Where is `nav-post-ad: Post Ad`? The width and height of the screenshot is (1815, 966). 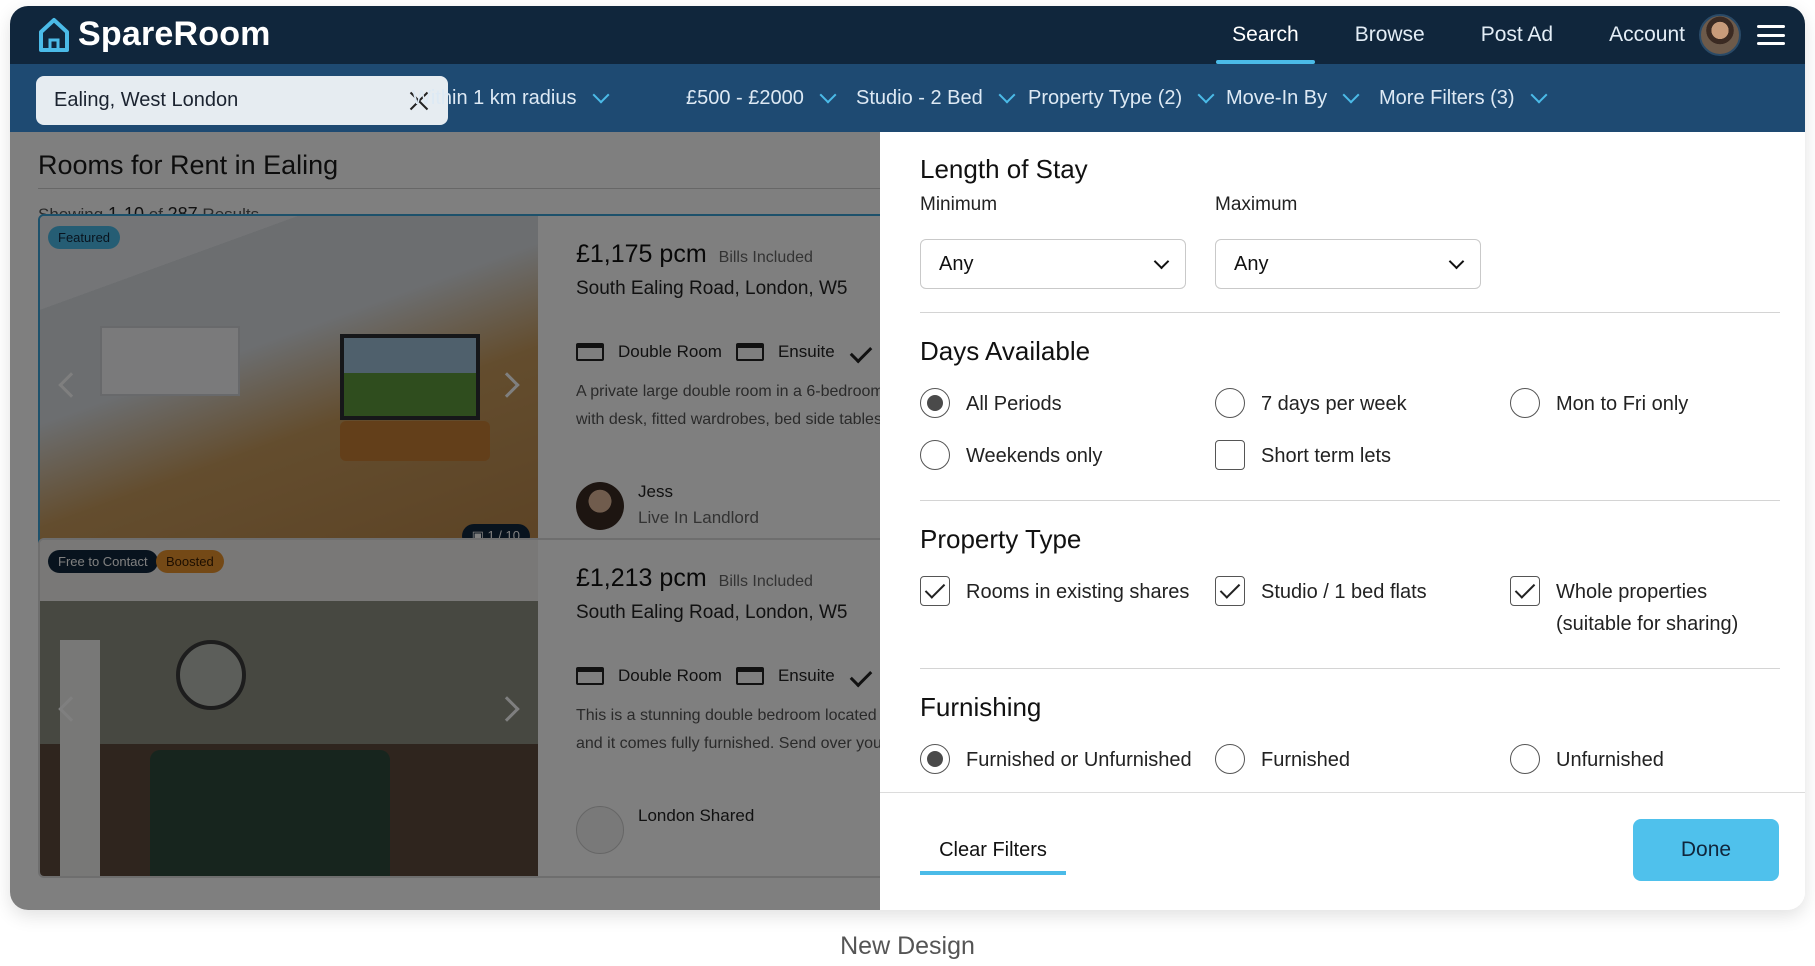
nav-post-ad: Post Ad is located at coordinates (1517, 35).